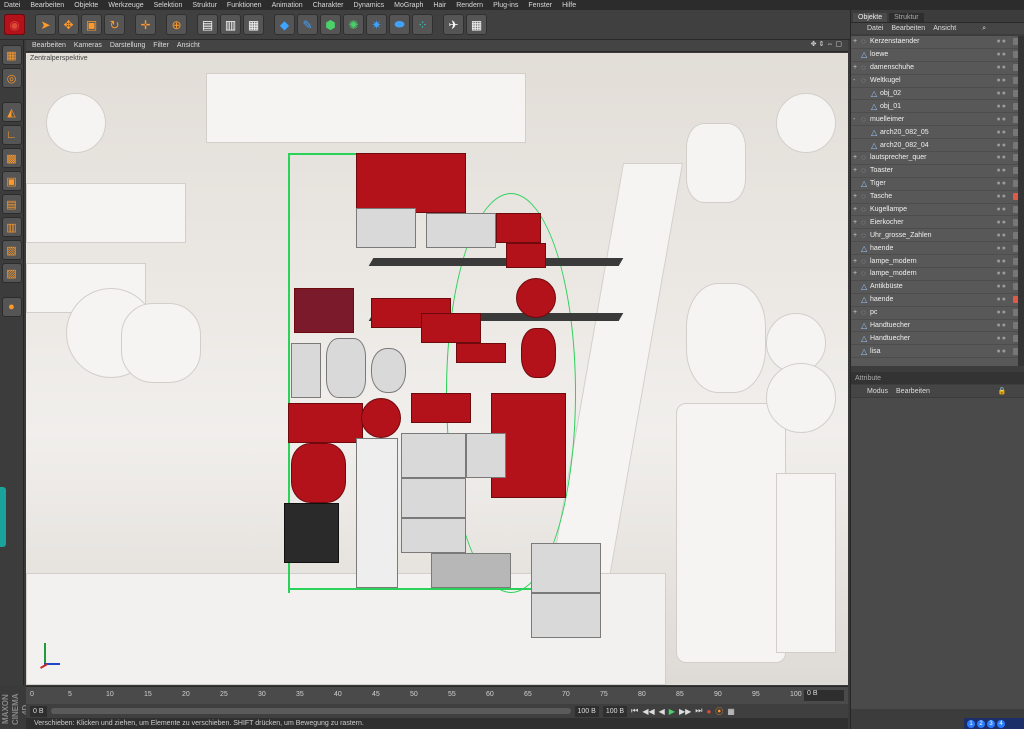  What do you see at coordinates (937, 223) in the screenshot?
I see `object-row: + ◌ Eierkocher ●●` at bounding box center [937, 223].